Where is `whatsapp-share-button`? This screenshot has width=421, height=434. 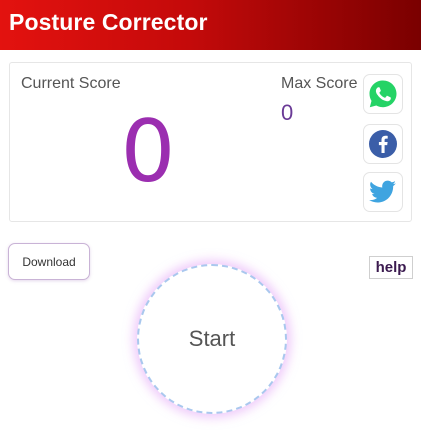 whatsapp-share-button is located at coordinates (383, 94).